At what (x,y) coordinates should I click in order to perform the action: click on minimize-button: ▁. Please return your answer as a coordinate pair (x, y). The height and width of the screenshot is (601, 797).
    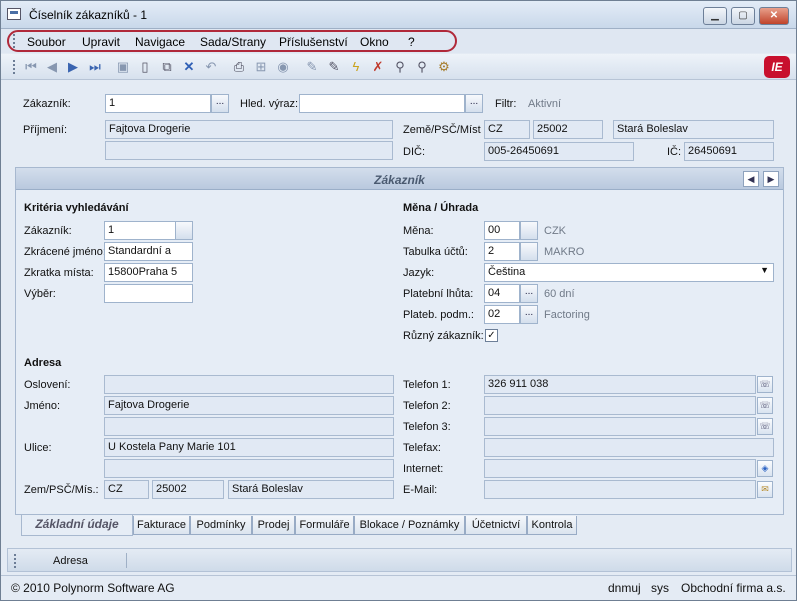
    Looking at the image, I should click on (715, 16).